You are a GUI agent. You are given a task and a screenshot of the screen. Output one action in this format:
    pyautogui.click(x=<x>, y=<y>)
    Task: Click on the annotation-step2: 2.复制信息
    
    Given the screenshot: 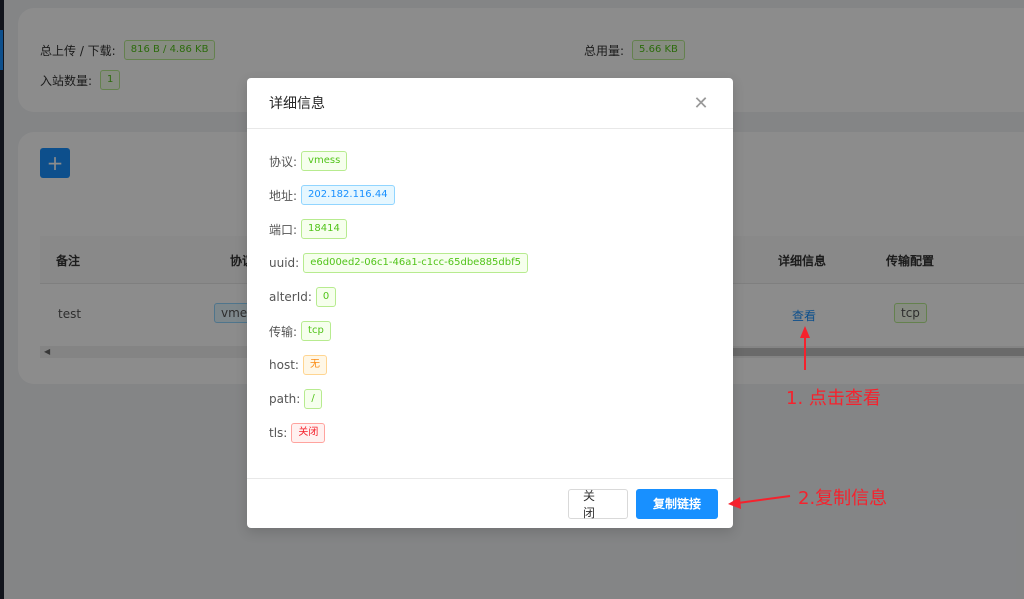 What is the action you would take?
    pyautogui.click(x=843, y=498)
    